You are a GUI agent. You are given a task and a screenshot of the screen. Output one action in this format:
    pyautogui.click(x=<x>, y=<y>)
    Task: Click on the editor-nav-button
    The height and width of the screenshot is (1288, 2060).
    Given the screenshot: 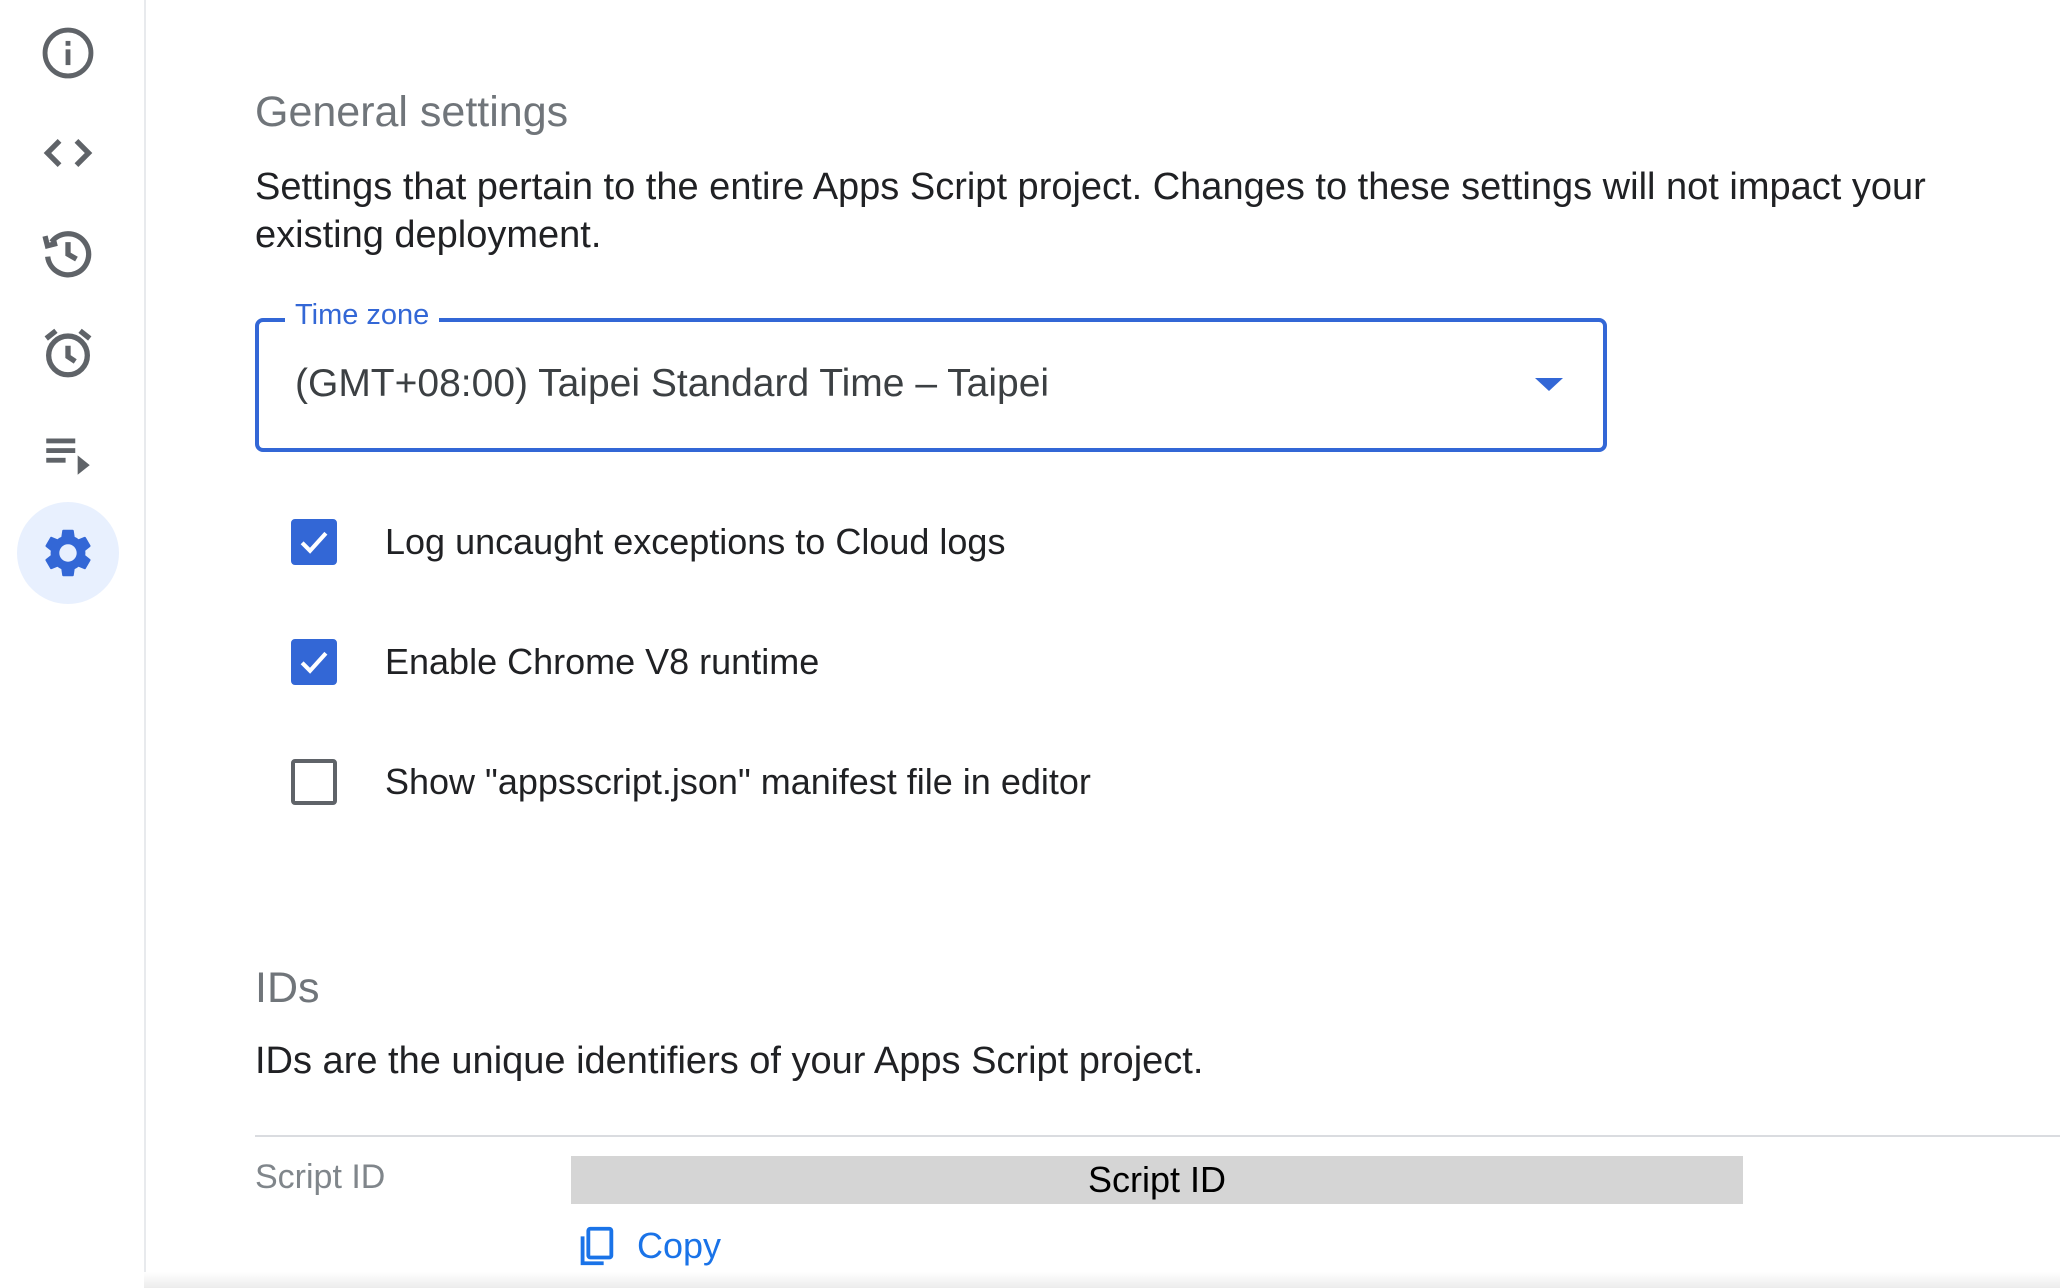 What is the action you would take?
    pyautogui.click(x=68, y=153)
    